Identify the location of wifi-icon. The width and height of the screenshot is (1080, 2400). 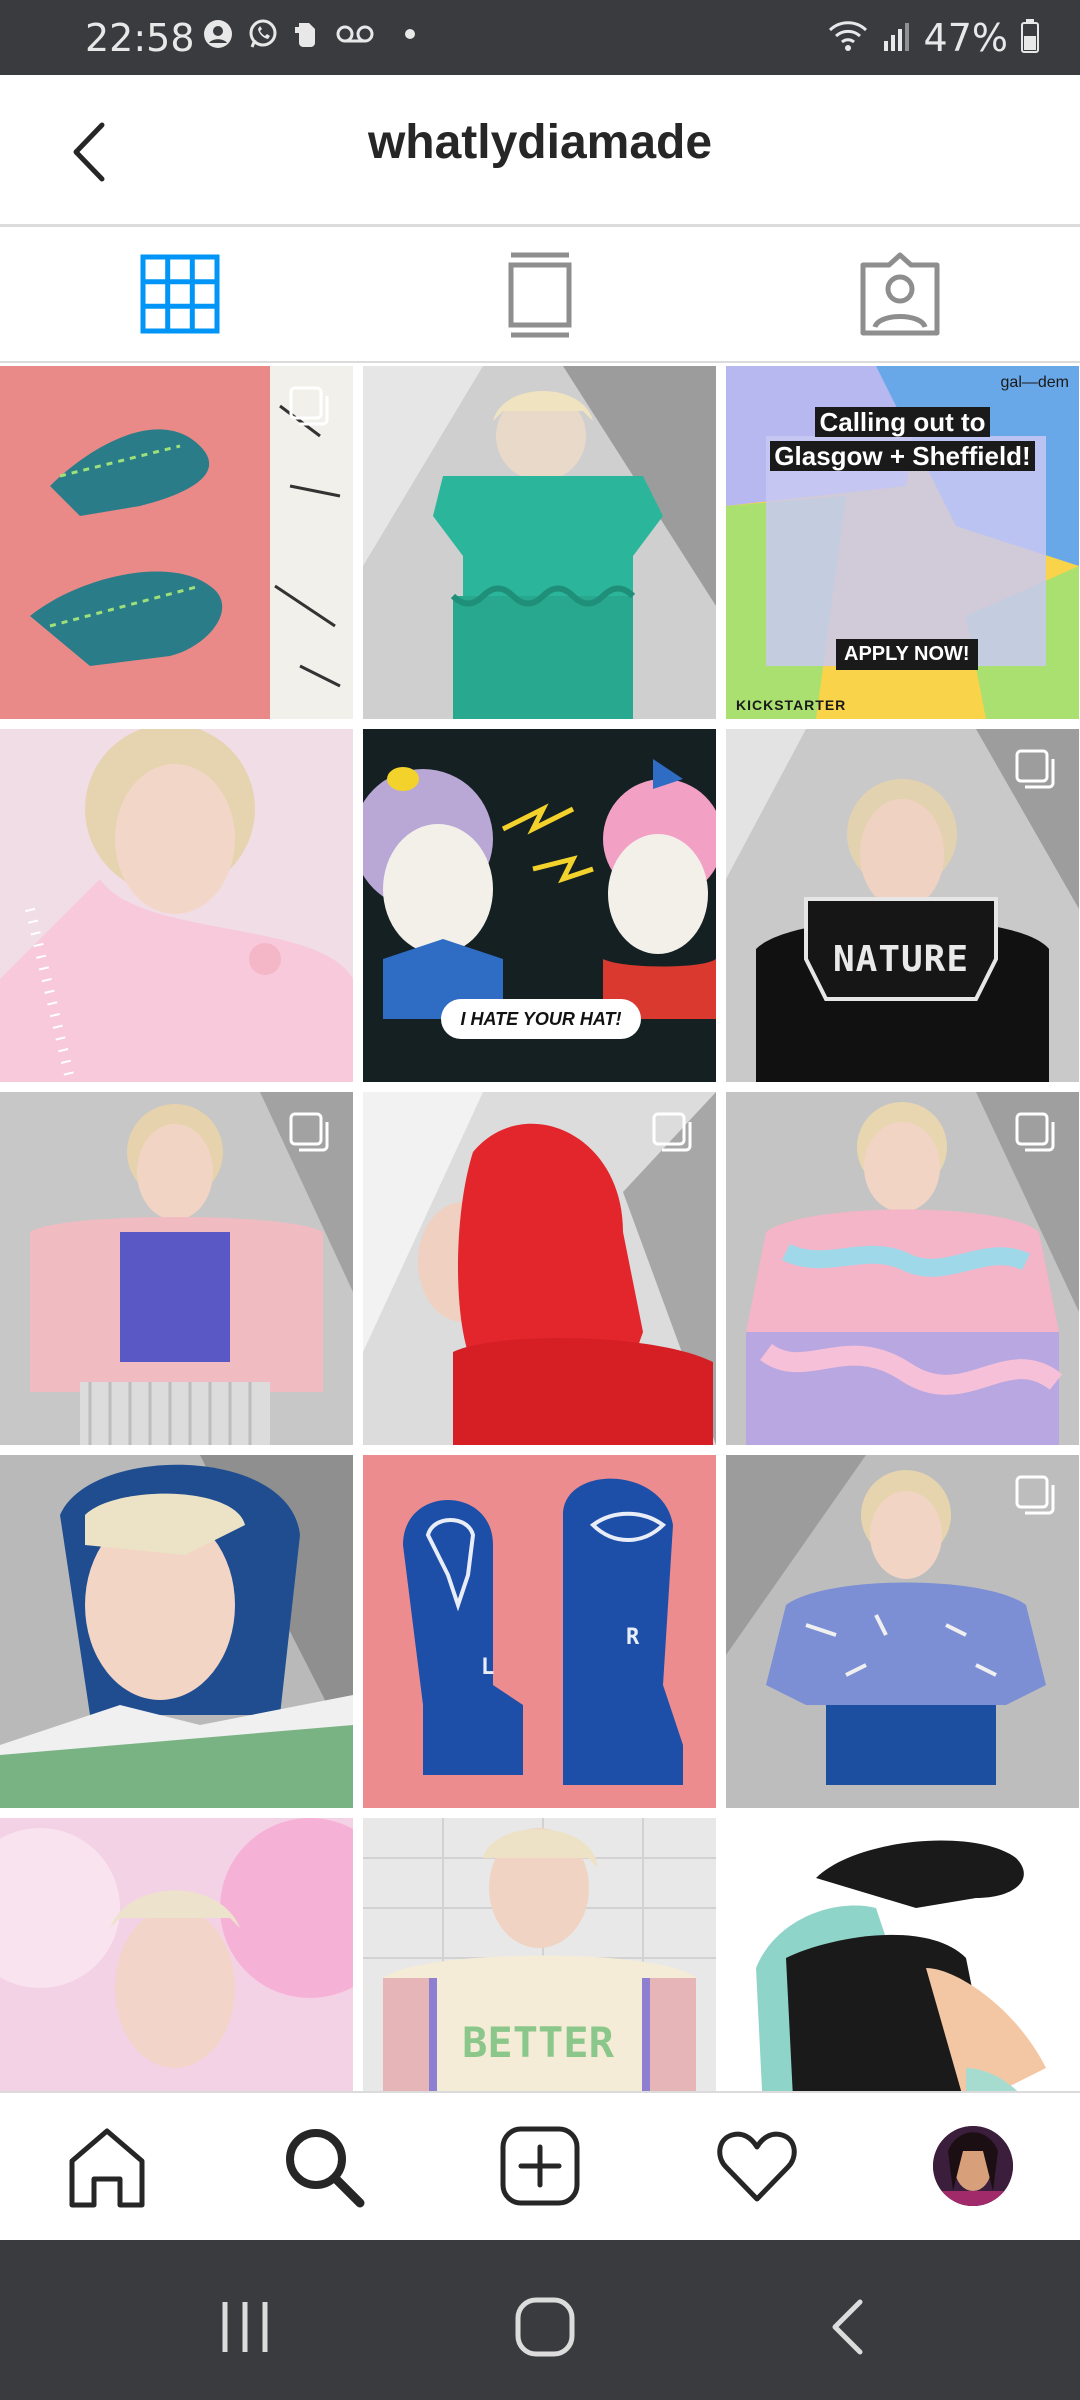
(848, 38).